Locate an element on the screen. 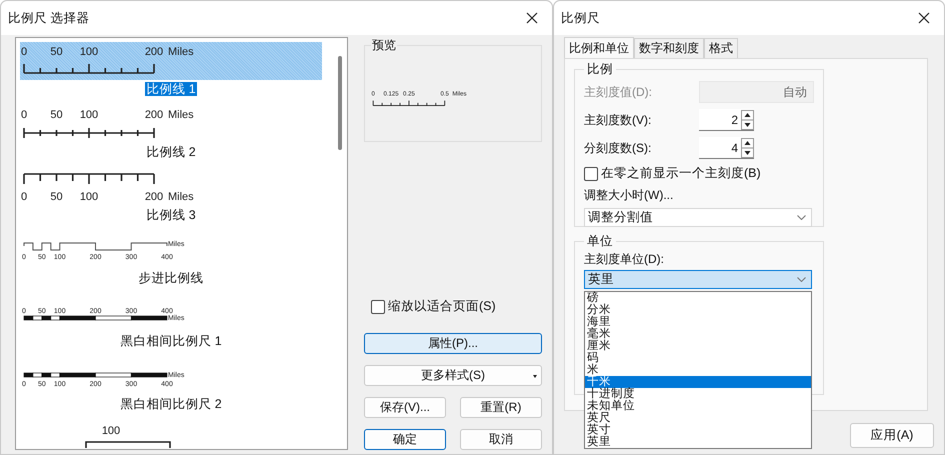  item-name: 比例线 3 is located at coordinates (171, 215).